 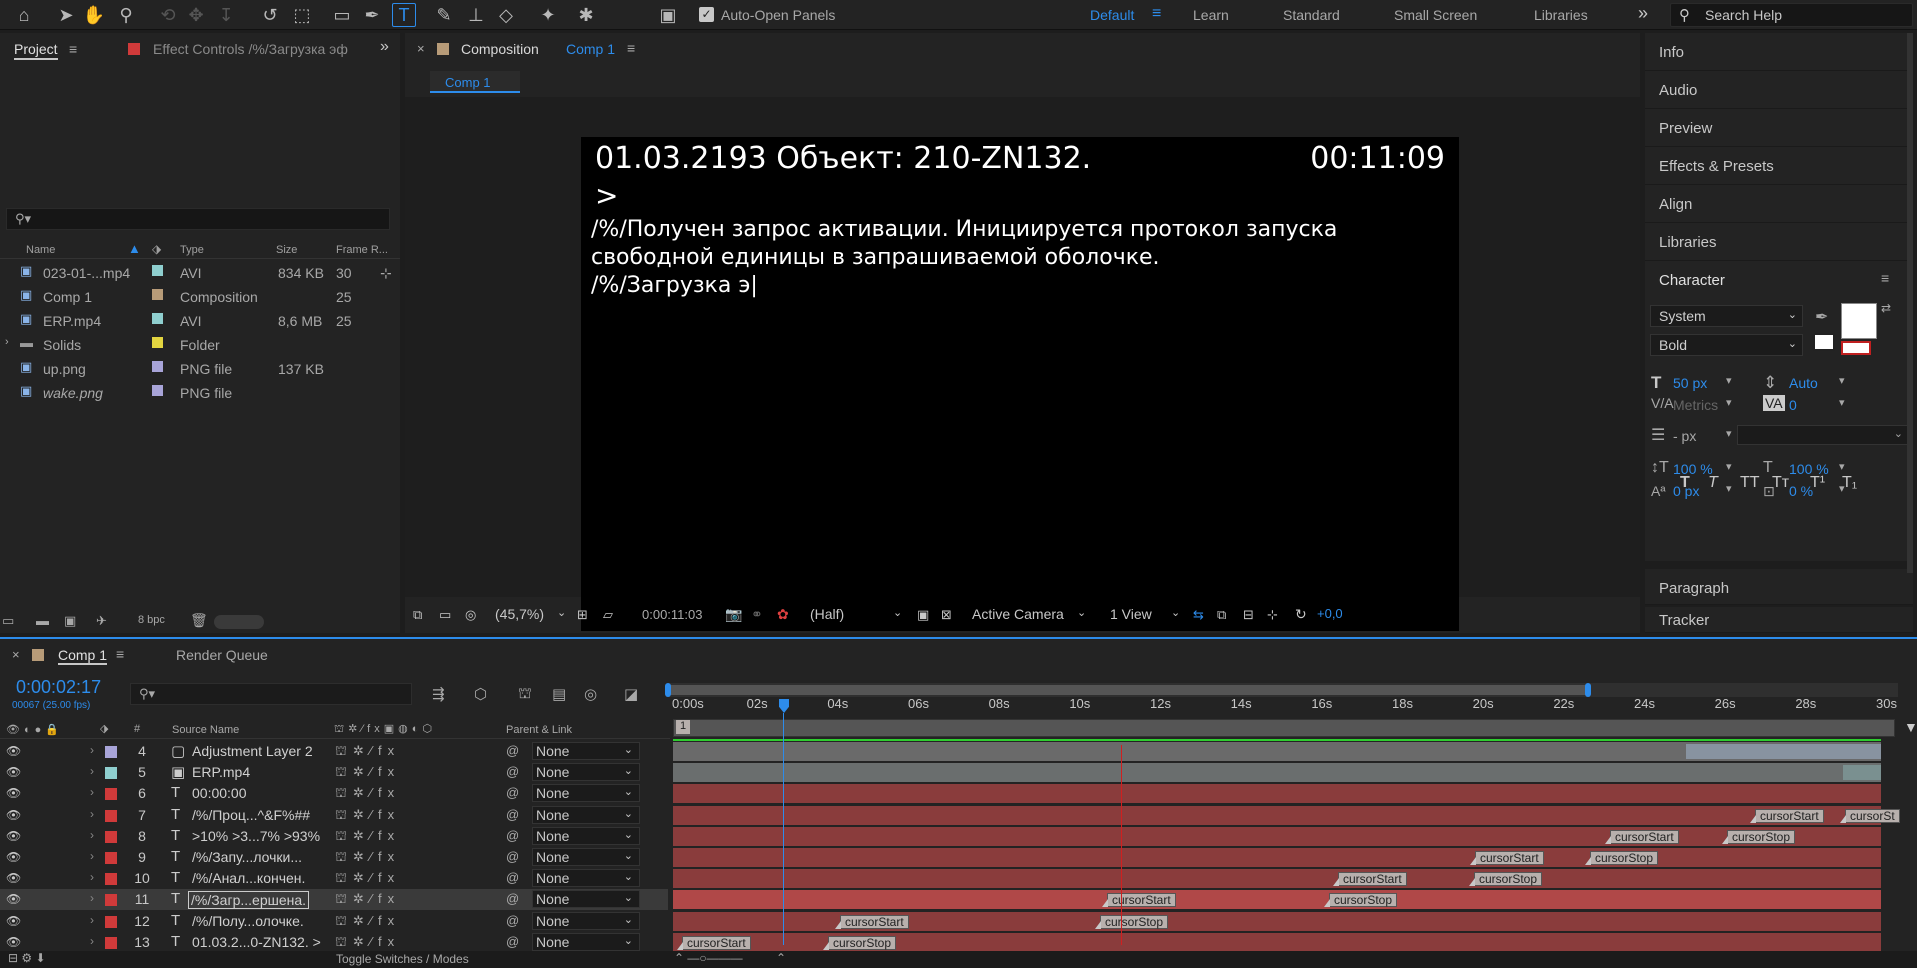 I want to click on anchor-tool-icon: ⬚, so click(x=302, y=15).